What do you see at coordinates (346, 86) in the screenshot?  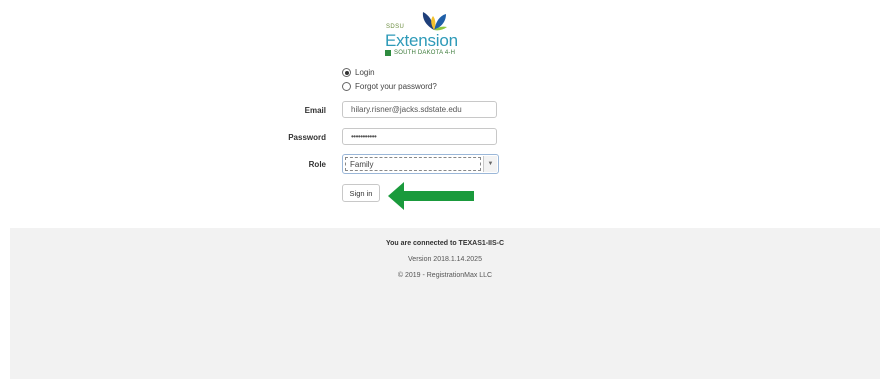 I see `forgot-password-radio` at bounding box center [346, 86].